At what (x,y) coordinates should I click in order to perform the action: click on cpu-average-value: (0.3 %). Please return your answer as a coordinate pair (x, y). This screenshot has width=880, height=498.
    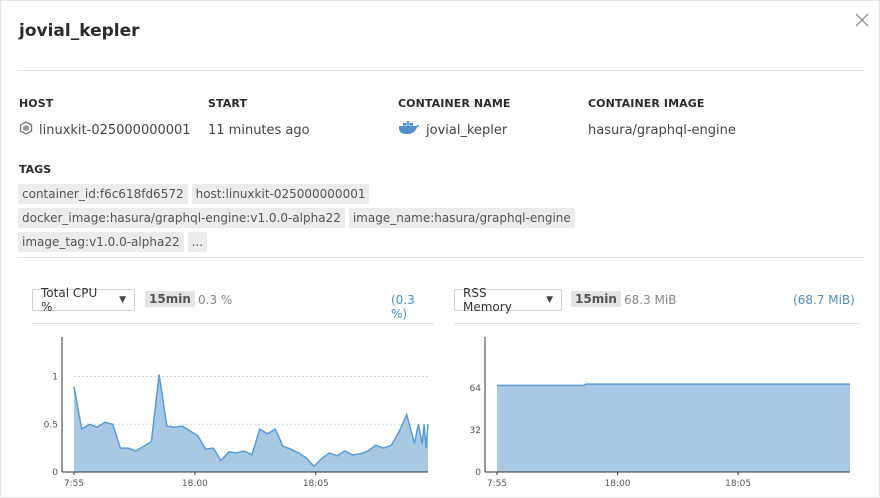
    Looking at the image, I should click on (412, 307).